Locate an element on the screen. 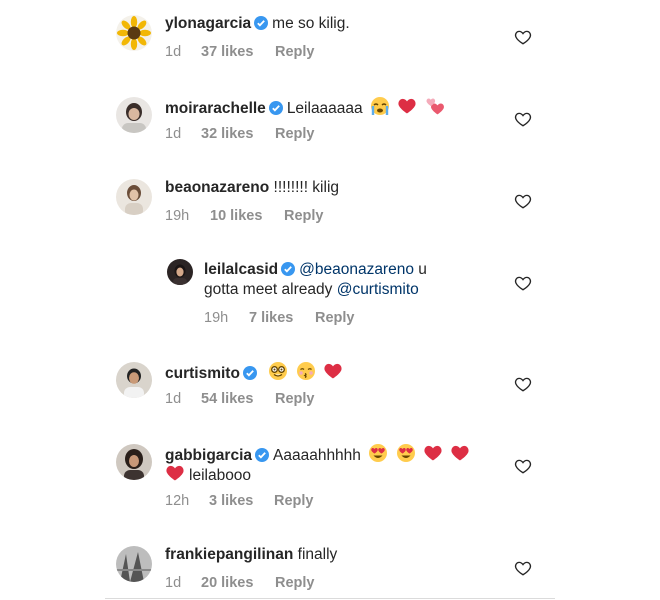  comment-body: Leilaaaaaa is located at coordinates (324, 108).